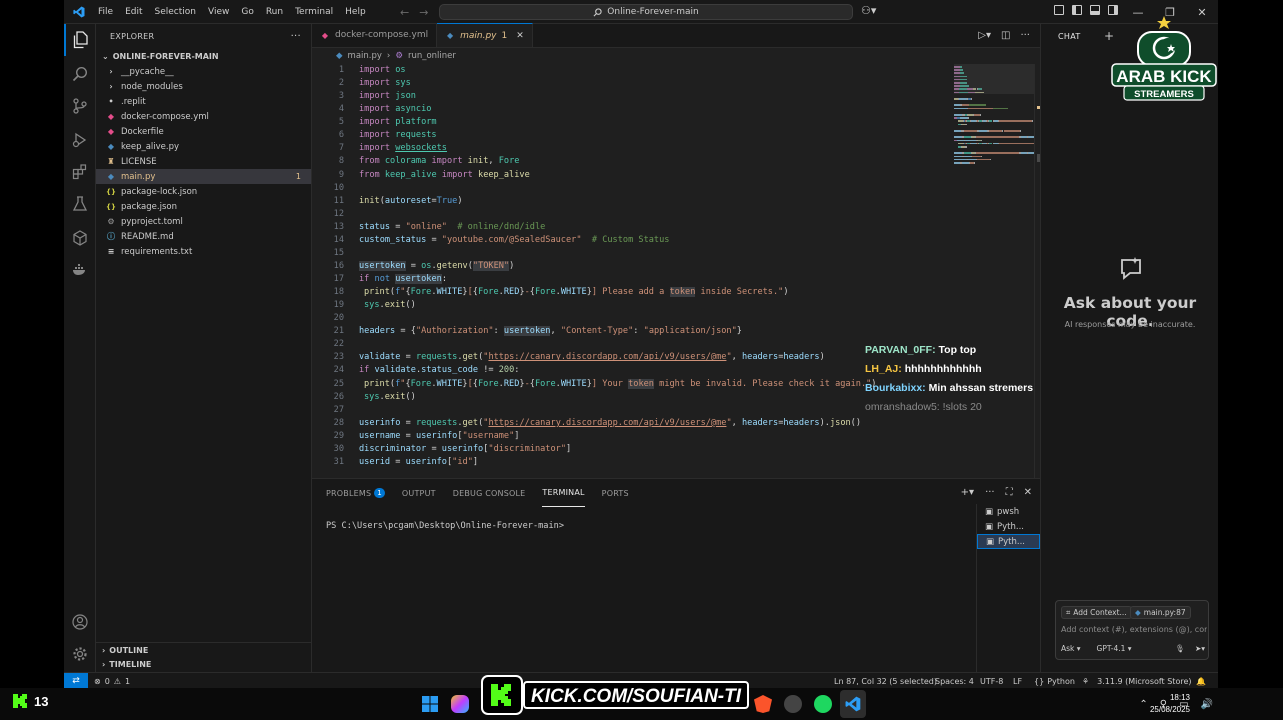 This screenshot has height=720, width=1283. Describe the element at coordinates (426, 226) in the screenshot. I see `code-token: "online"` at that location.